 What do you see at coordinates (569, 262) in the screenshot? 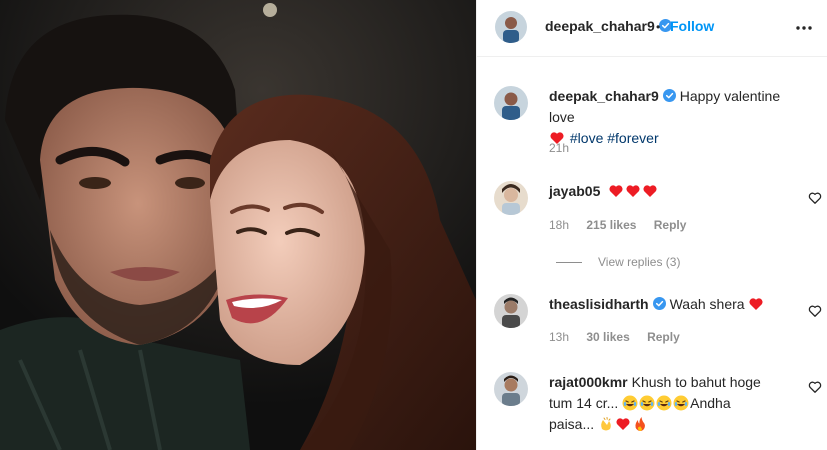
I see `replies-divider` at bounding box center [569, 262].